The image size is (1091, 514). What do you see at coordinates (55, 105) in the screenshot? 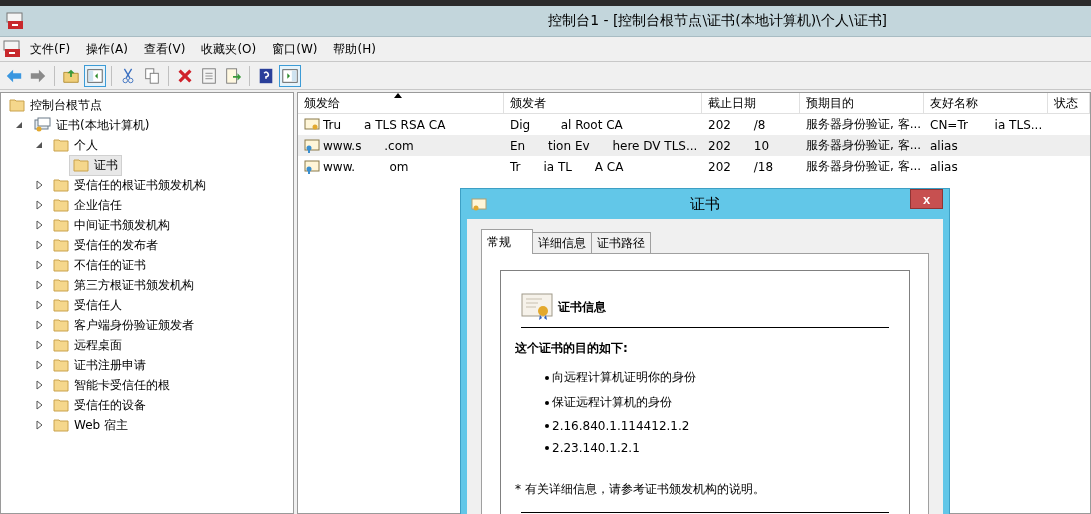
I see `tree-item: 控制台根节点` at bounding box center [55, 105].